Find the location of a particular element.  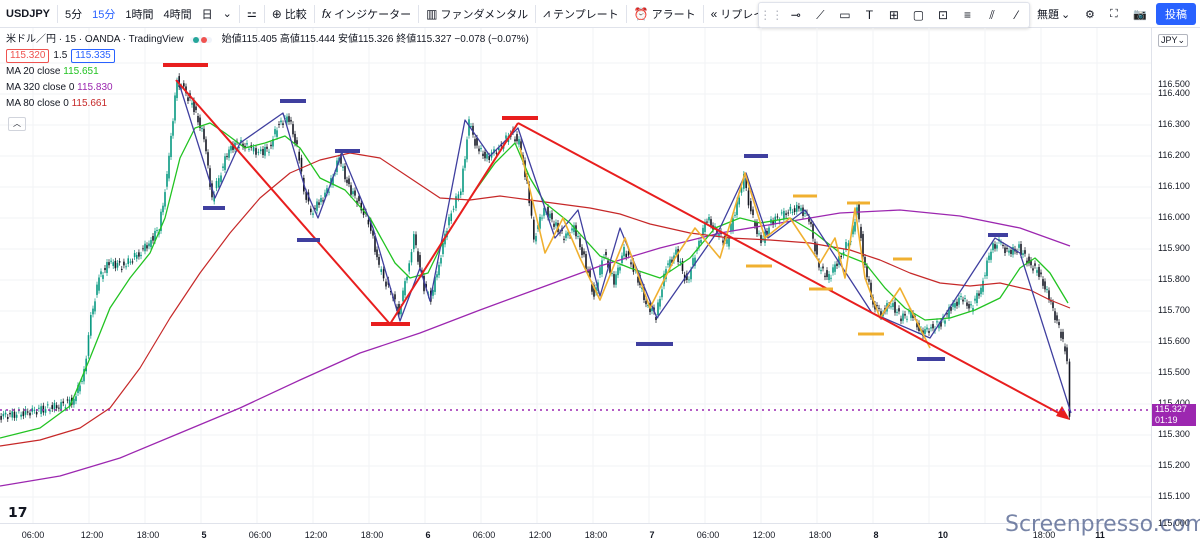

grid-frame-icon: ⊞ is located at coordinates (894, 15).